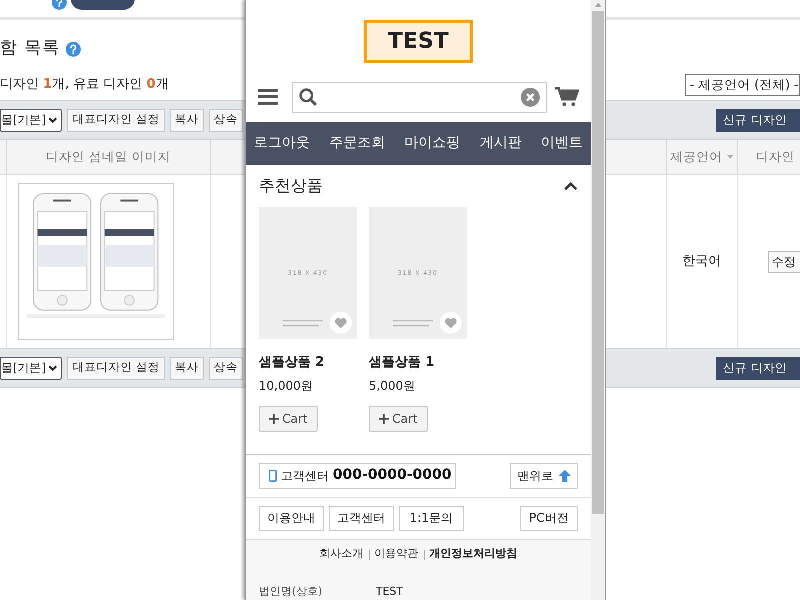 This screenshot has width=800, height=600. I want to click on pc-version-button: PC버전, so click(549, 518).